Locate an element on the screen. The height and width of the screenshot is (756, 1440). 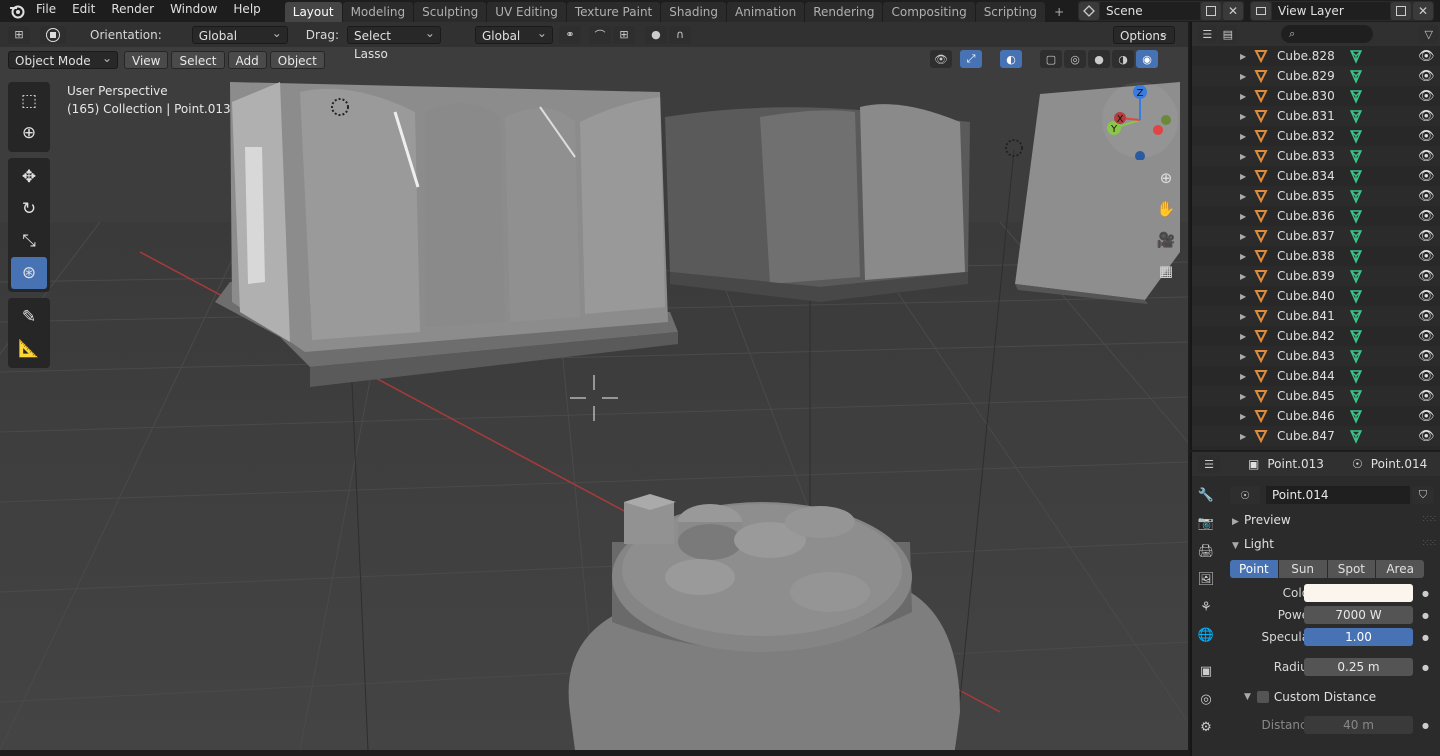
outliner-item-name: Cube.838 is located at coordinates (1306, 256).